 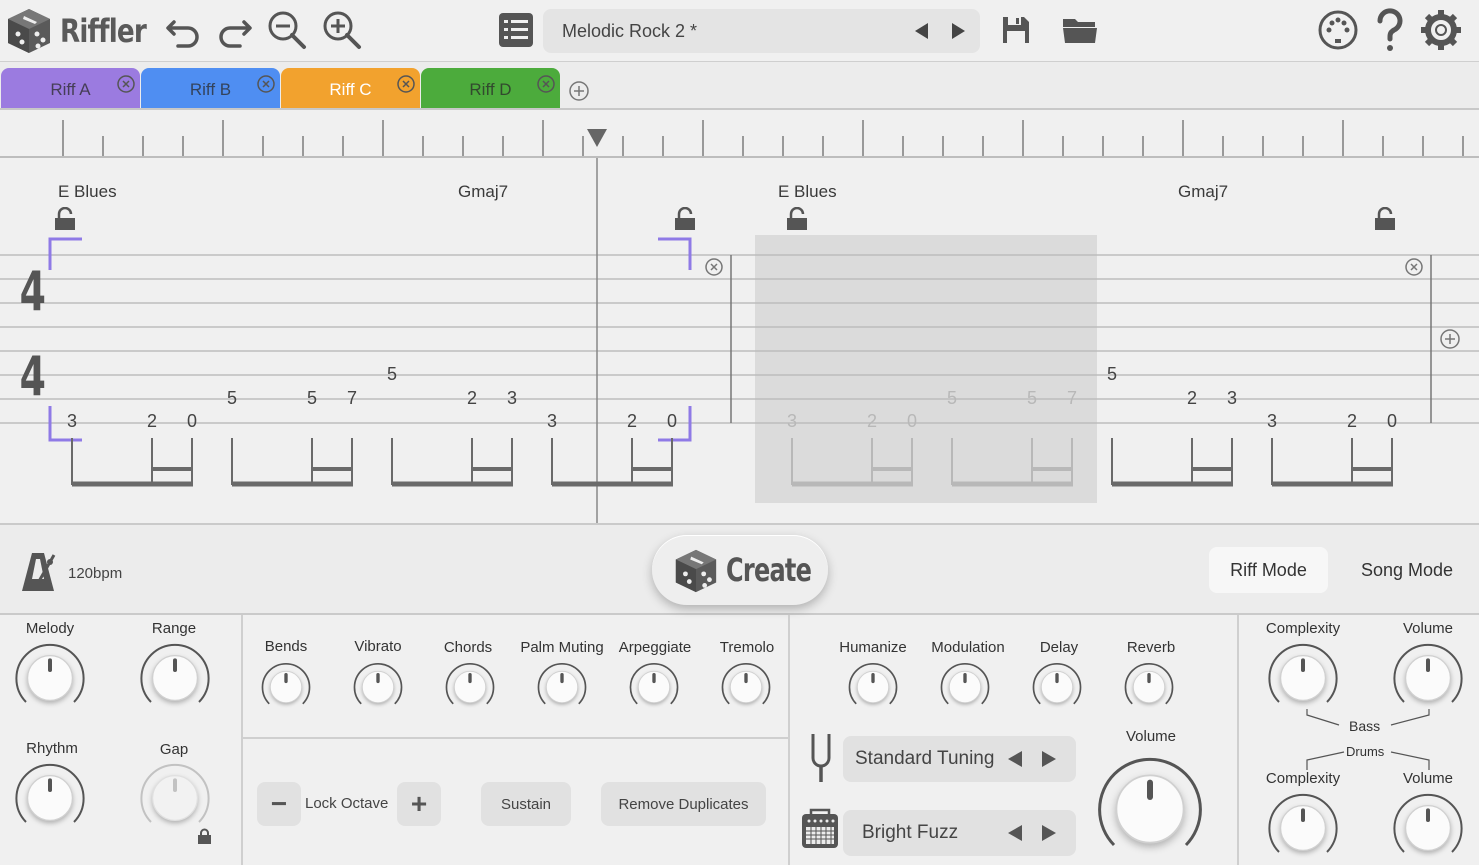 I want to click on lock-octave-label: Lock Octave, so click(x=347, y=803).